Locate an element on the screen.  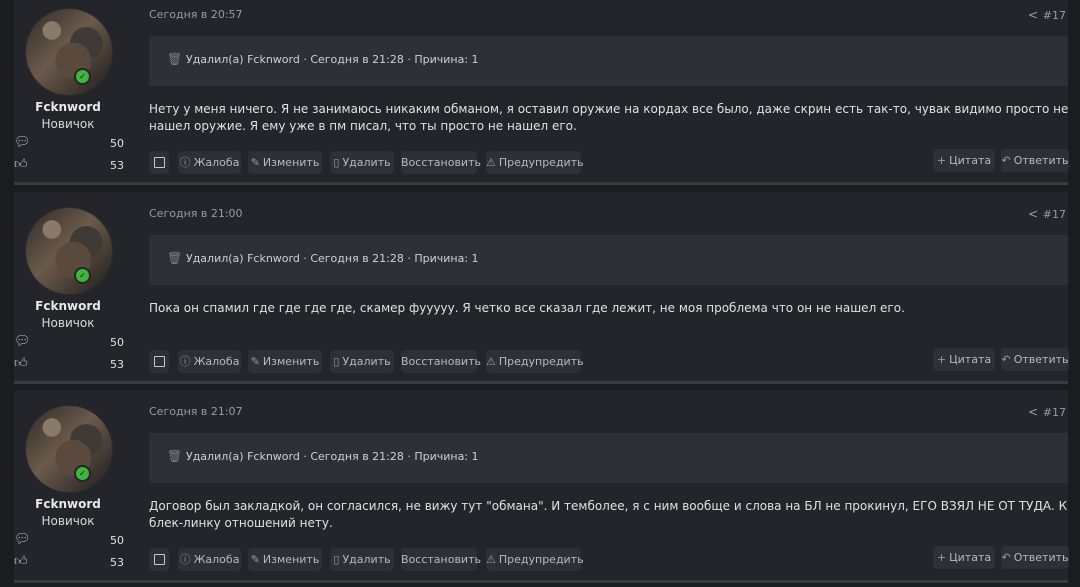
post-date: Сегодня в 21:00 is located at coordinates (196, 213).